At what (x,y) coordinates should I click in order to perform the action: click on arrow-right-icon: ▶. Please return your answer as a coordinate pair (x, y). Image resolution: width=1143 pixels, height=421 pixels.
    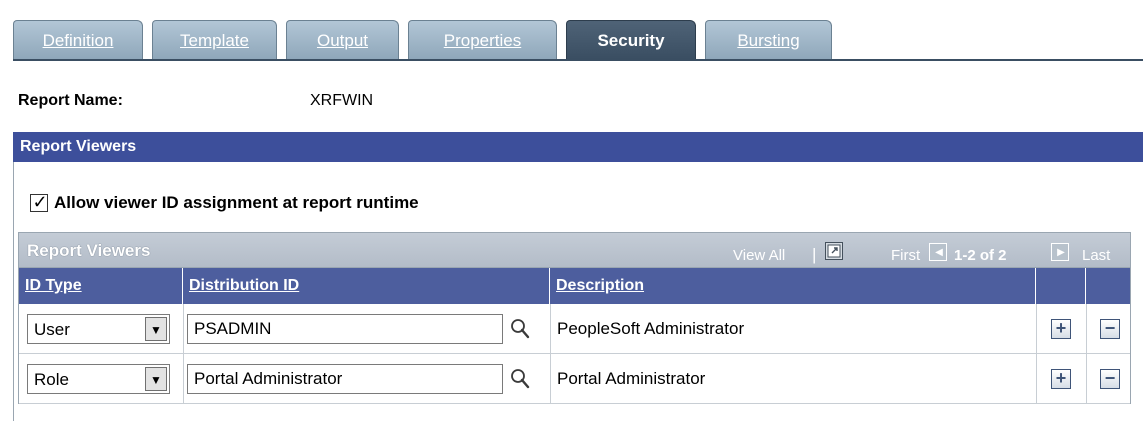
    Looking at the image, I should click on (1060, 252).